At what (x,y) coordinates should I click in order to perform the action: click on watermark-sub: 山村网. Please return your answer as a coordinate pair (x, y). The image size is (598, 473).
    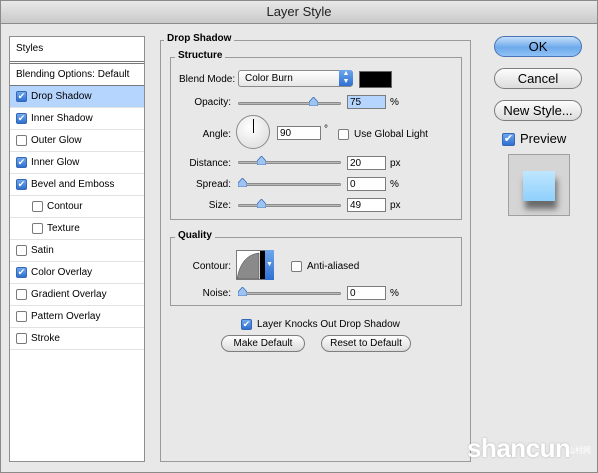
    Looking at the image, I should click on (579, 450).